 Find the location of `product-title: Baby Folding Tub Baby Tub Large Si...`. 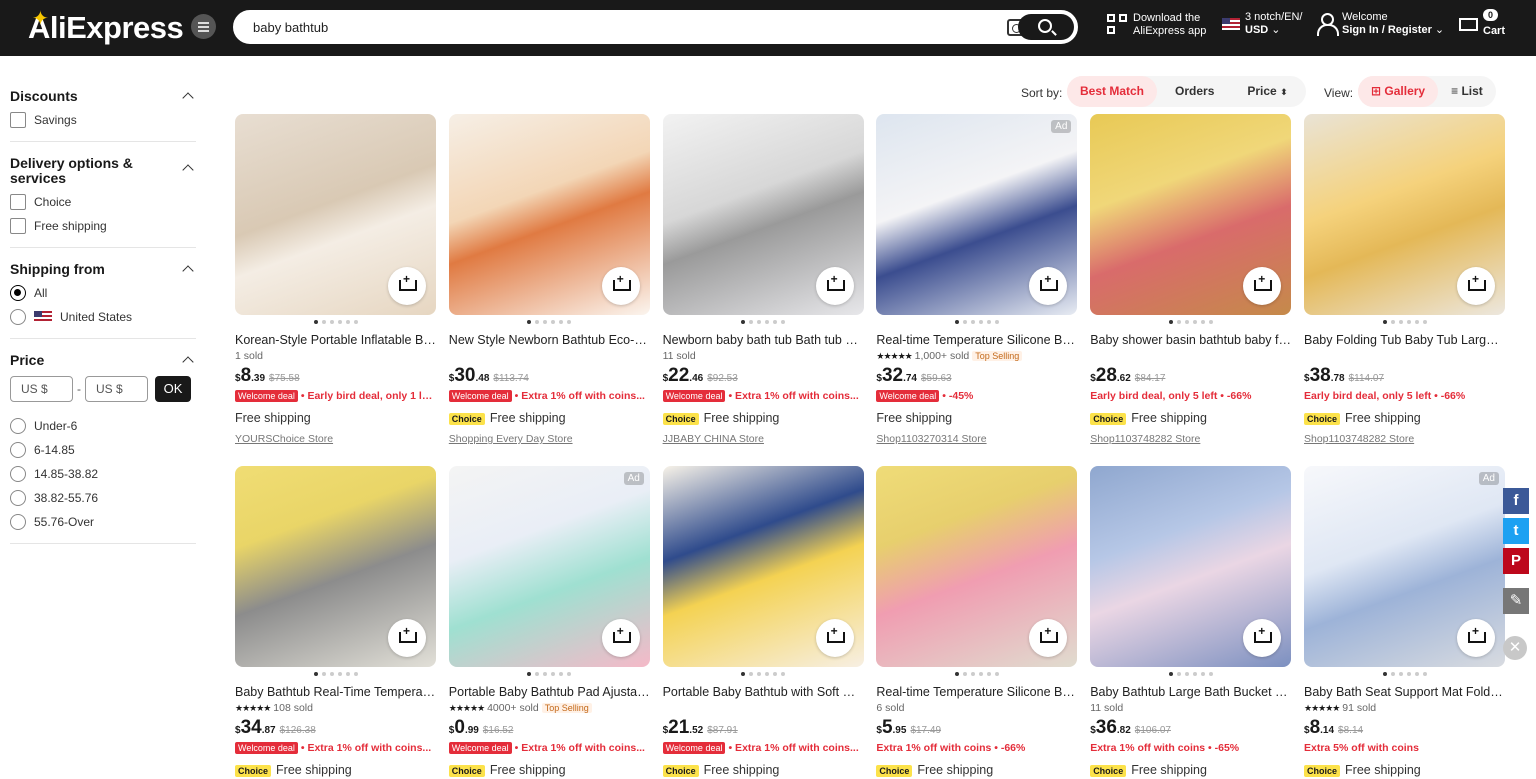

product-title: Baby Folding Tub Baby Tub Large Si... is located at coordinates (1404, 340).